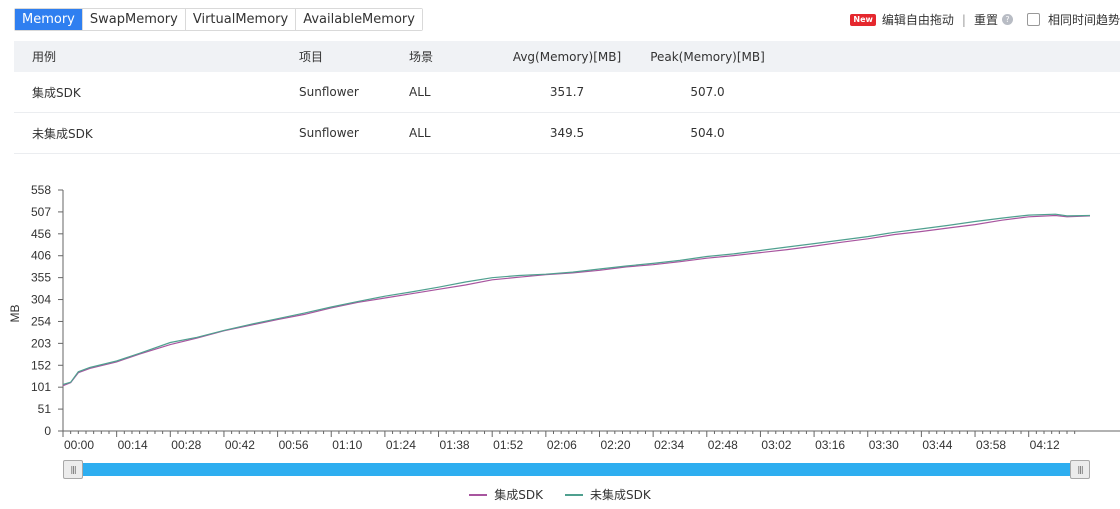 The image size is (1120, 509). Describe the element at coordinates (133, 19) in the screenshot. I see `tab-swap-memory: SwapMemory` at that location.